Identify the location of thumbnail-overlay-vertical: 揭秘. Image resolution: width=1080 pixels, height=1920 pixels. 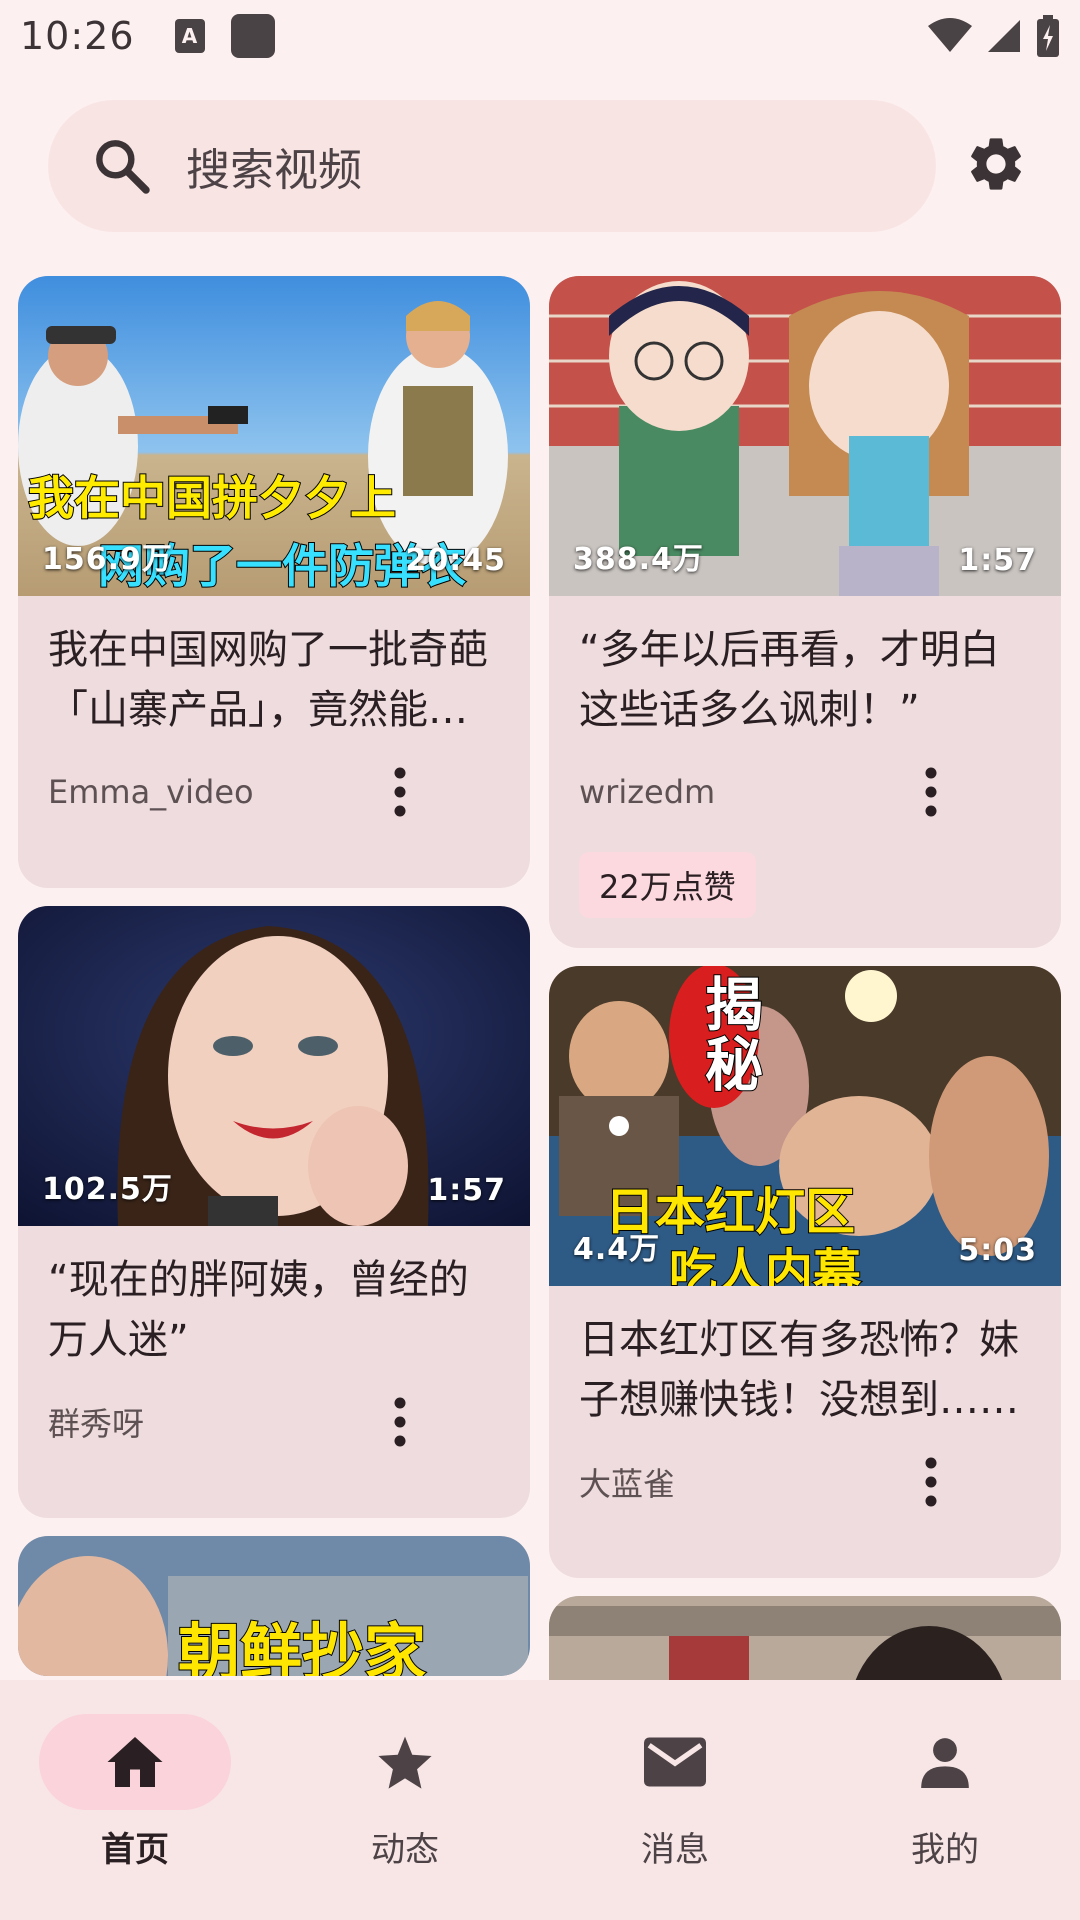
(729, 1034).